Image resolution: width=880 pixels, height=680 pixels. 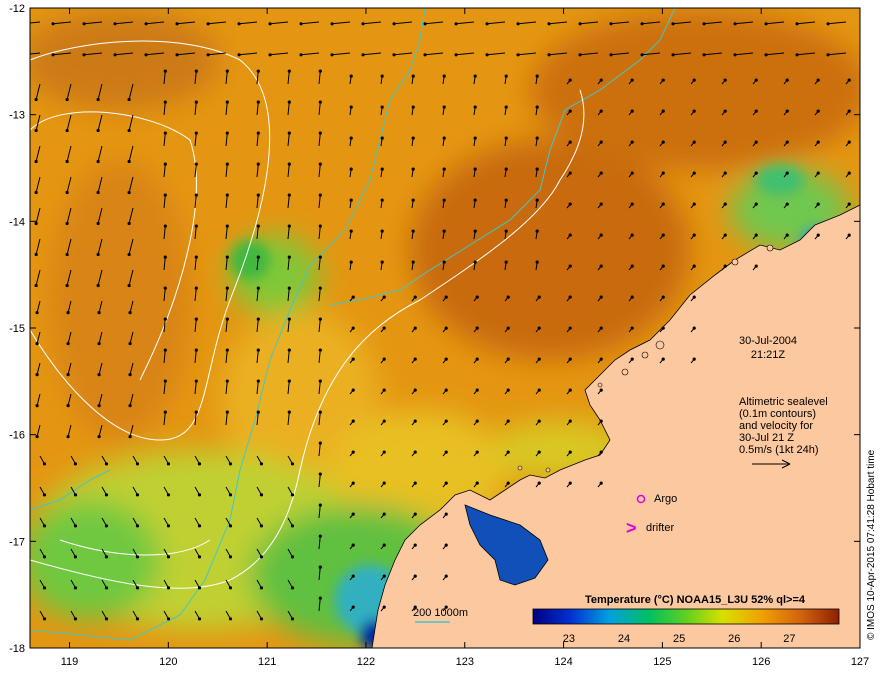 I want to click on drifter-marker: >, so click(x=631, y=528).